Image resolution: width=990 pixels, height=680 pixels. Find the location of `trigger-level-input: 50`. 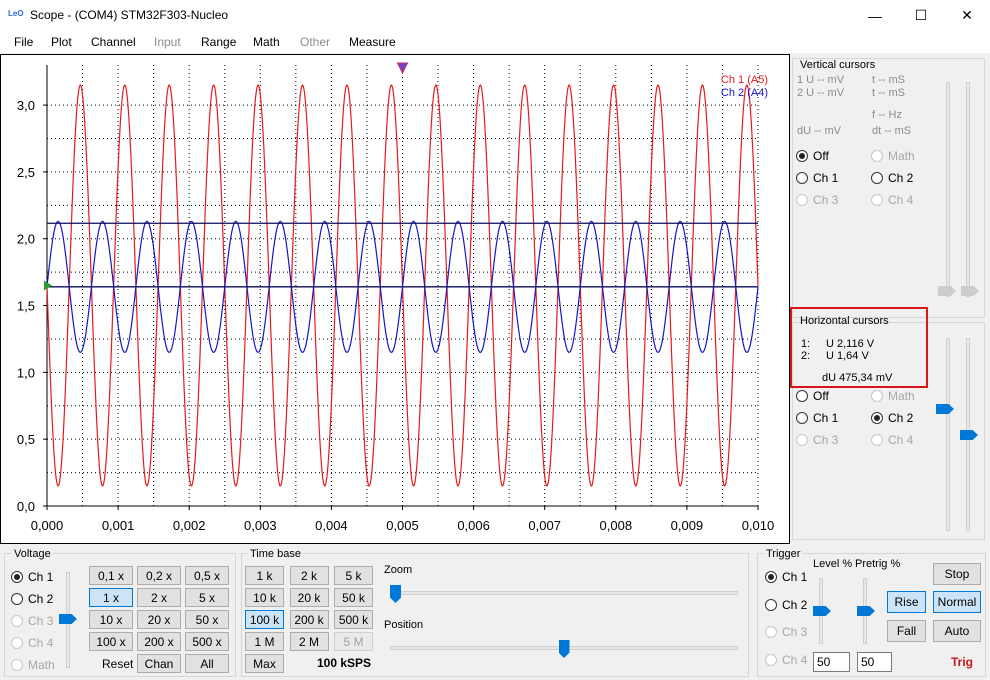

trigger-level-input: 50 is located at coordinates (831, 662).